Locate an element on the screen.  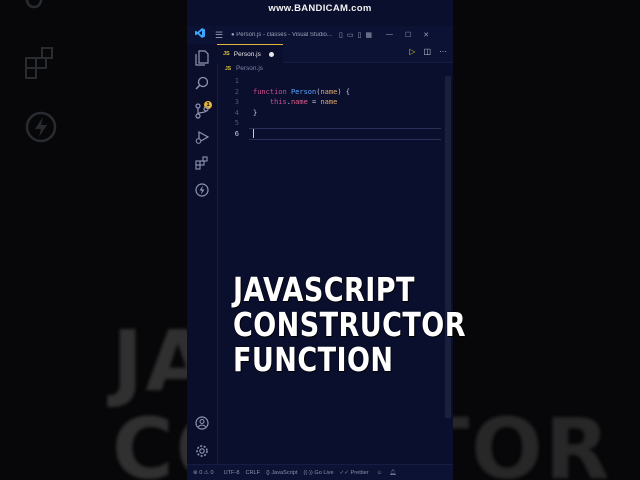
code-line: 2 function Person(name) { is located at coordinates (335, 92).